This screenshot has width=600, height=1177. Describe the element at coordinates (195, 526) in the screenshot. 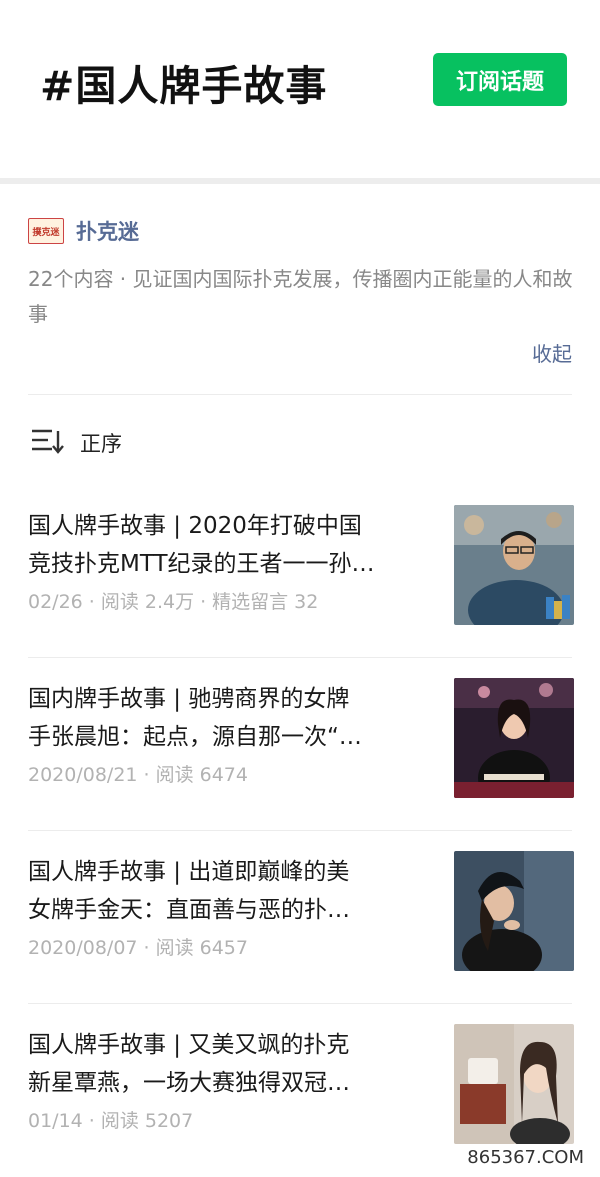

I see `article-title-line: 国人牌手故事 | 2020年打破中国` at that location.